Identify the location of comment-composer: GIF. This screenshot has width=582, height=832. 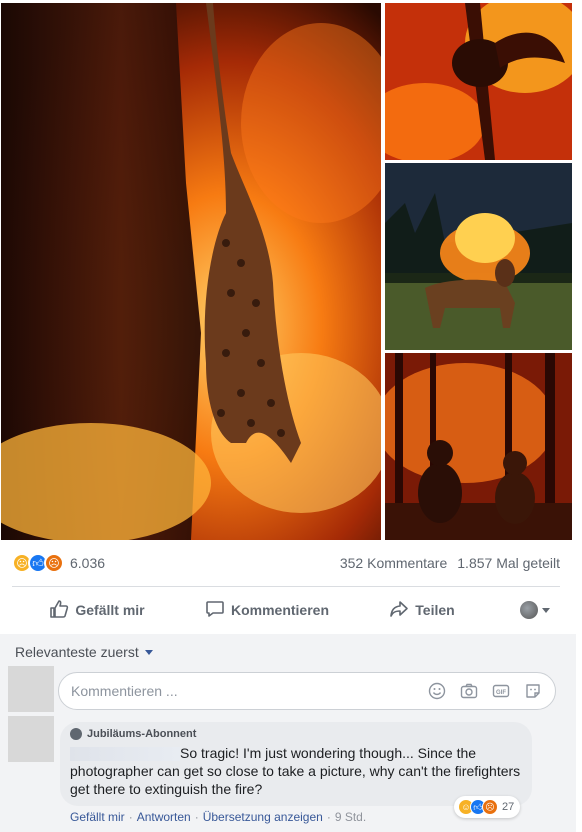
(307, 691).